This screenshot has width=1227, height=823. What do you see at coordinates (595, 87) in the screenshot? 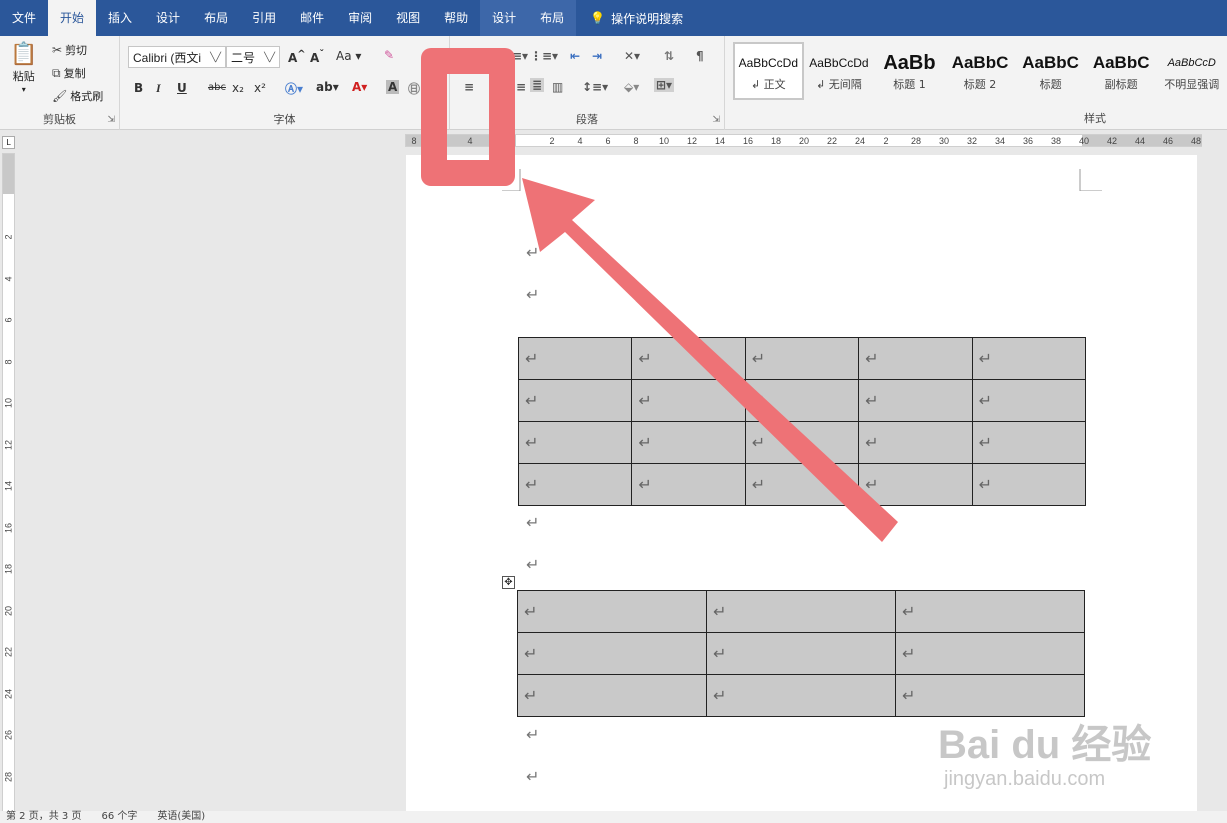
I see `line-spacing-icon: ↕≡▾` at bounding box center [595, 87].